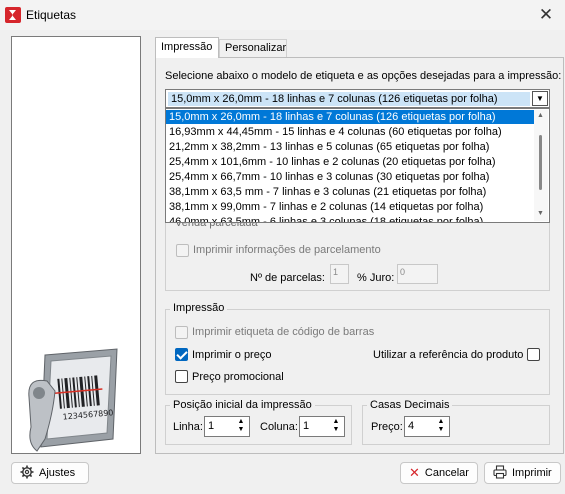 This screenshot has width=565, height=494. What do you see at coordinates (242, 405) in the screenshot?
I see `start-position-caption: Posição inicial da impressão` at bounding box center [242, 405].